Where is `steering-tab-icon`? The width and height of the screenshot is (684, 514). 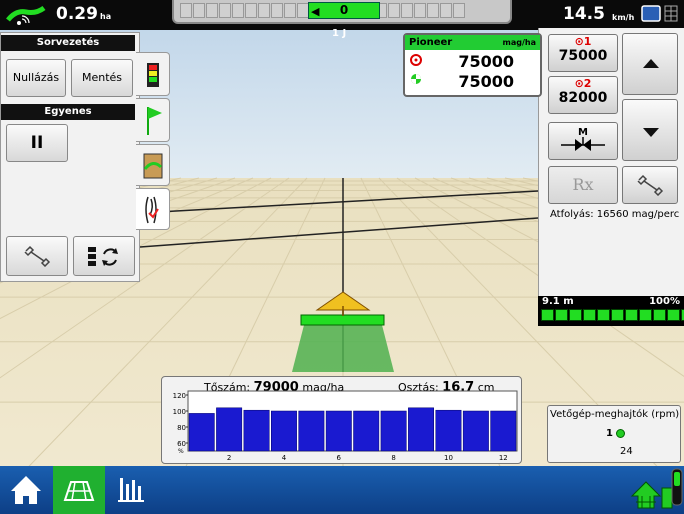 steering-tab-icon is located at coordinates (152, 210).